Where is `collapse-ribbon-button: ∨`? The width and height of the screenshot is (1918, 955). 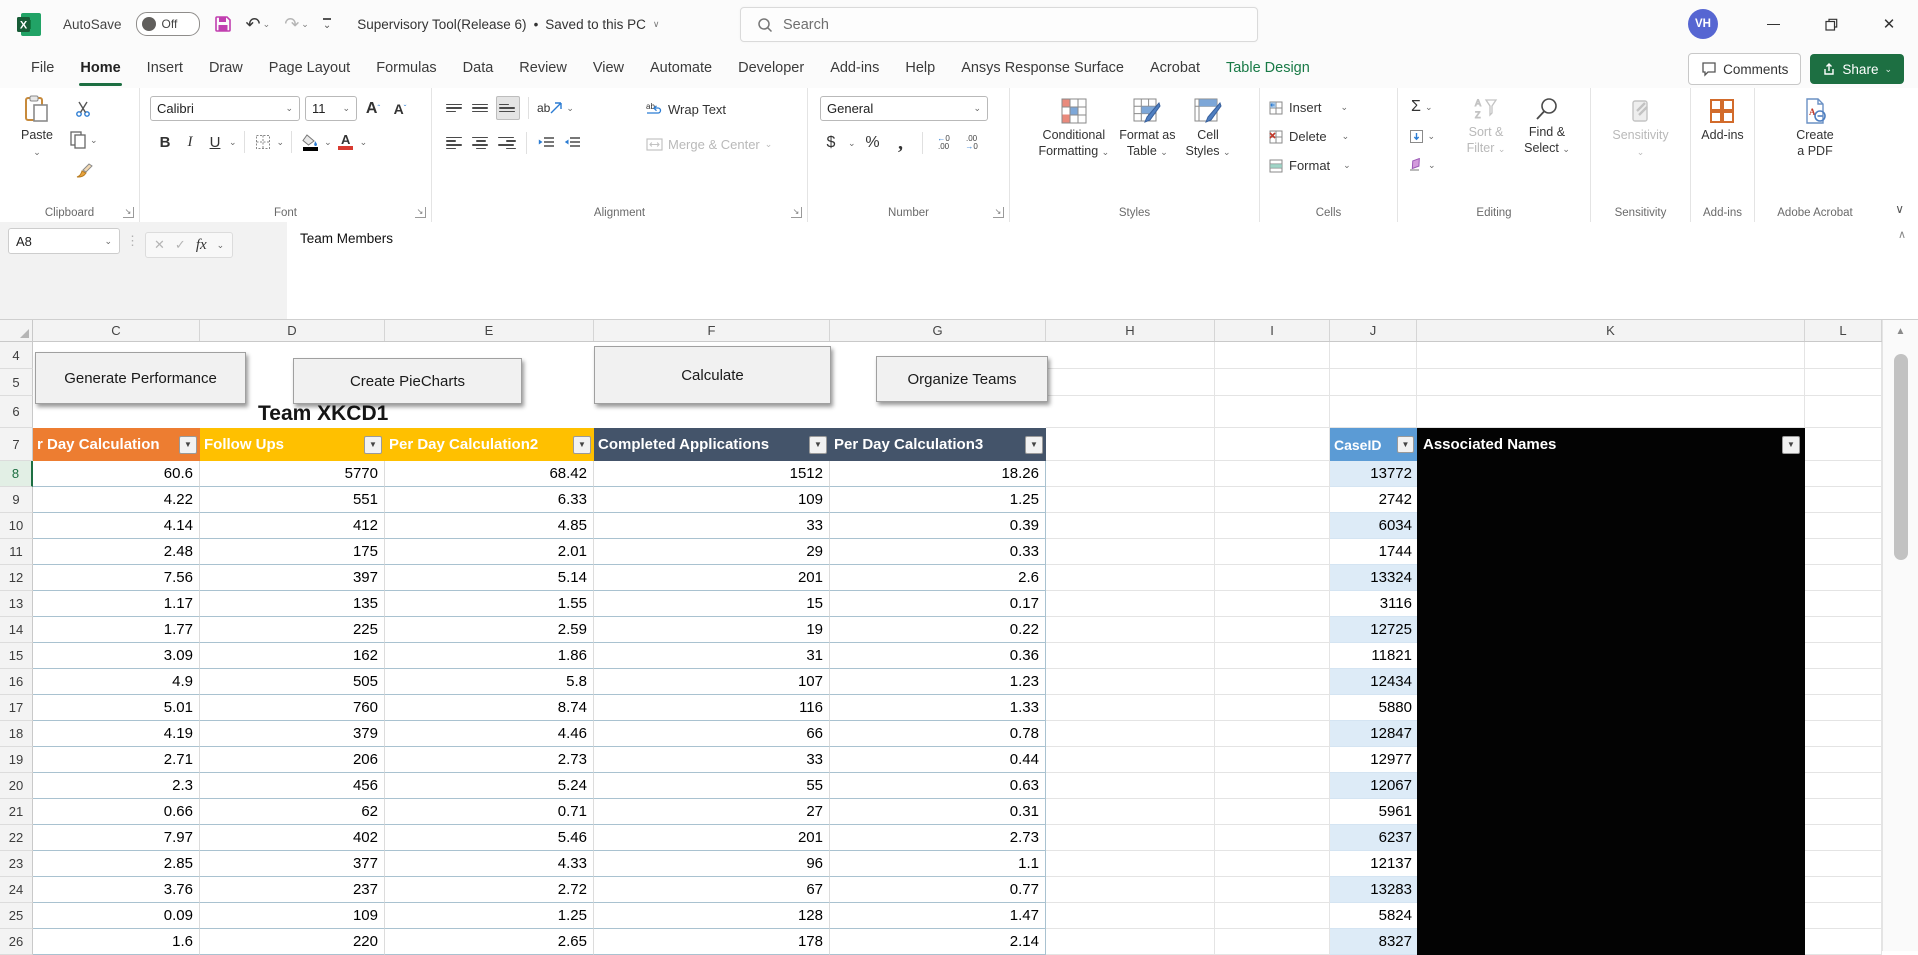
collapse-ribbon-button: ∨ is located at coordinates (1899, 209).